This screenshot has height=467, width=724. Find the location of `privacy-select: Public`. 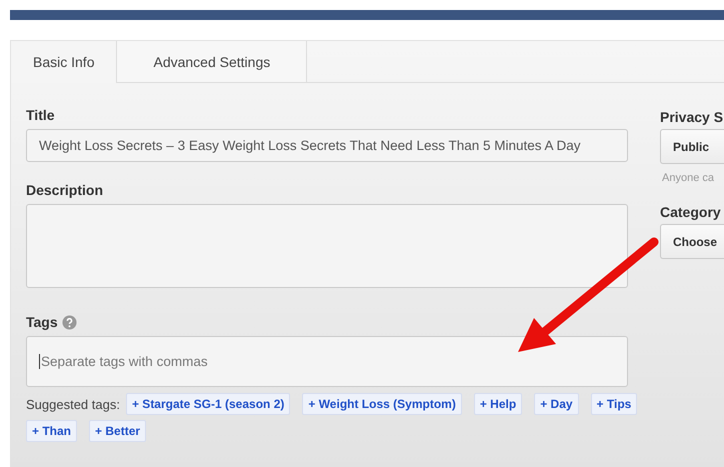

privacy-select: Public is located at coordinates (692, 146).